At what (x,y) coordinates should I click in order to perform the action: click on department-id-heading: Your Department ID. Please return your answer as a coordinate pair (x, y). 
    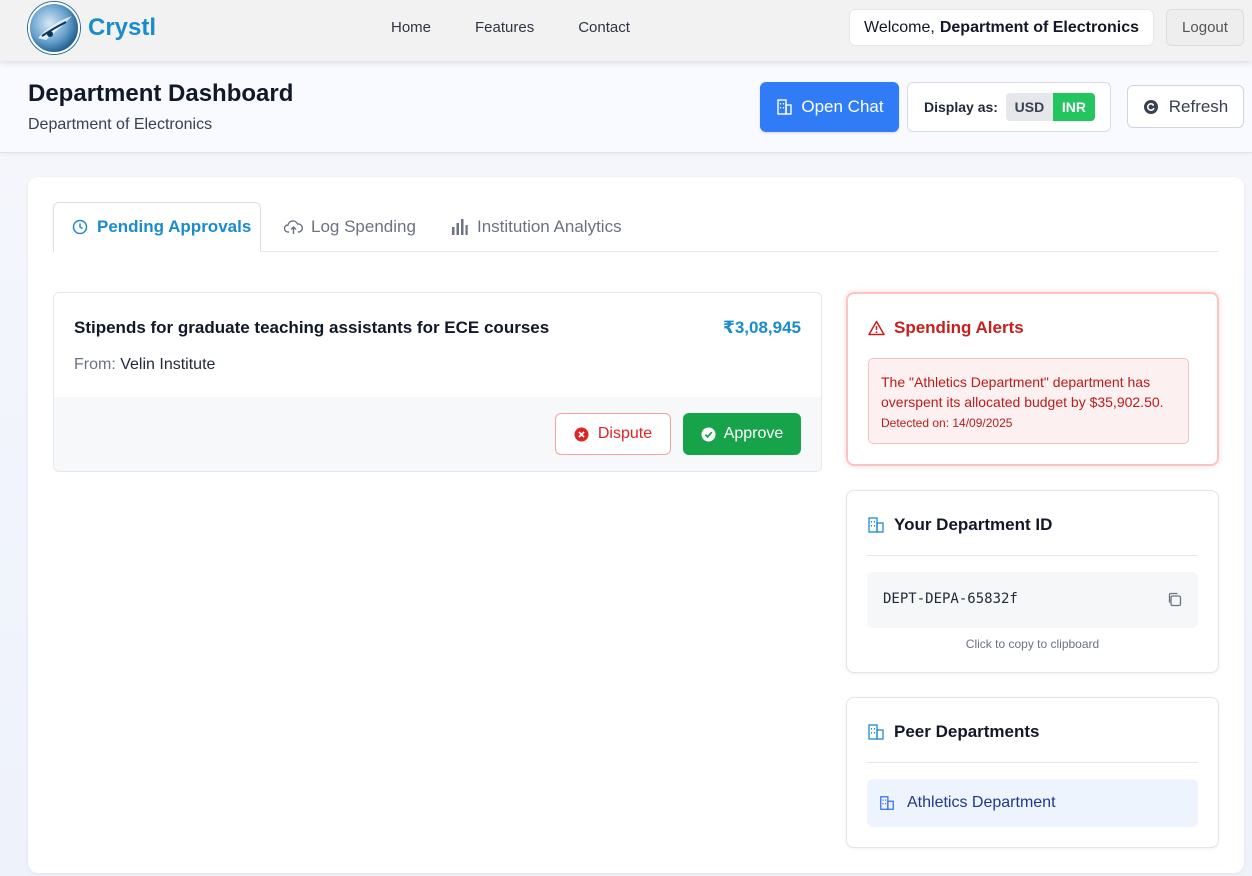
    Looking at the image, I should click on (959, 525).